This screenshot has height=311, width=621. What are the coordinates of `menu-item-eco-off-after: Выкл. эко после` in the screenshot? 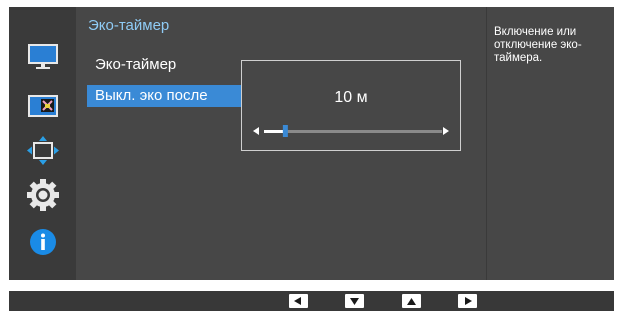 It's located at (164, 96).